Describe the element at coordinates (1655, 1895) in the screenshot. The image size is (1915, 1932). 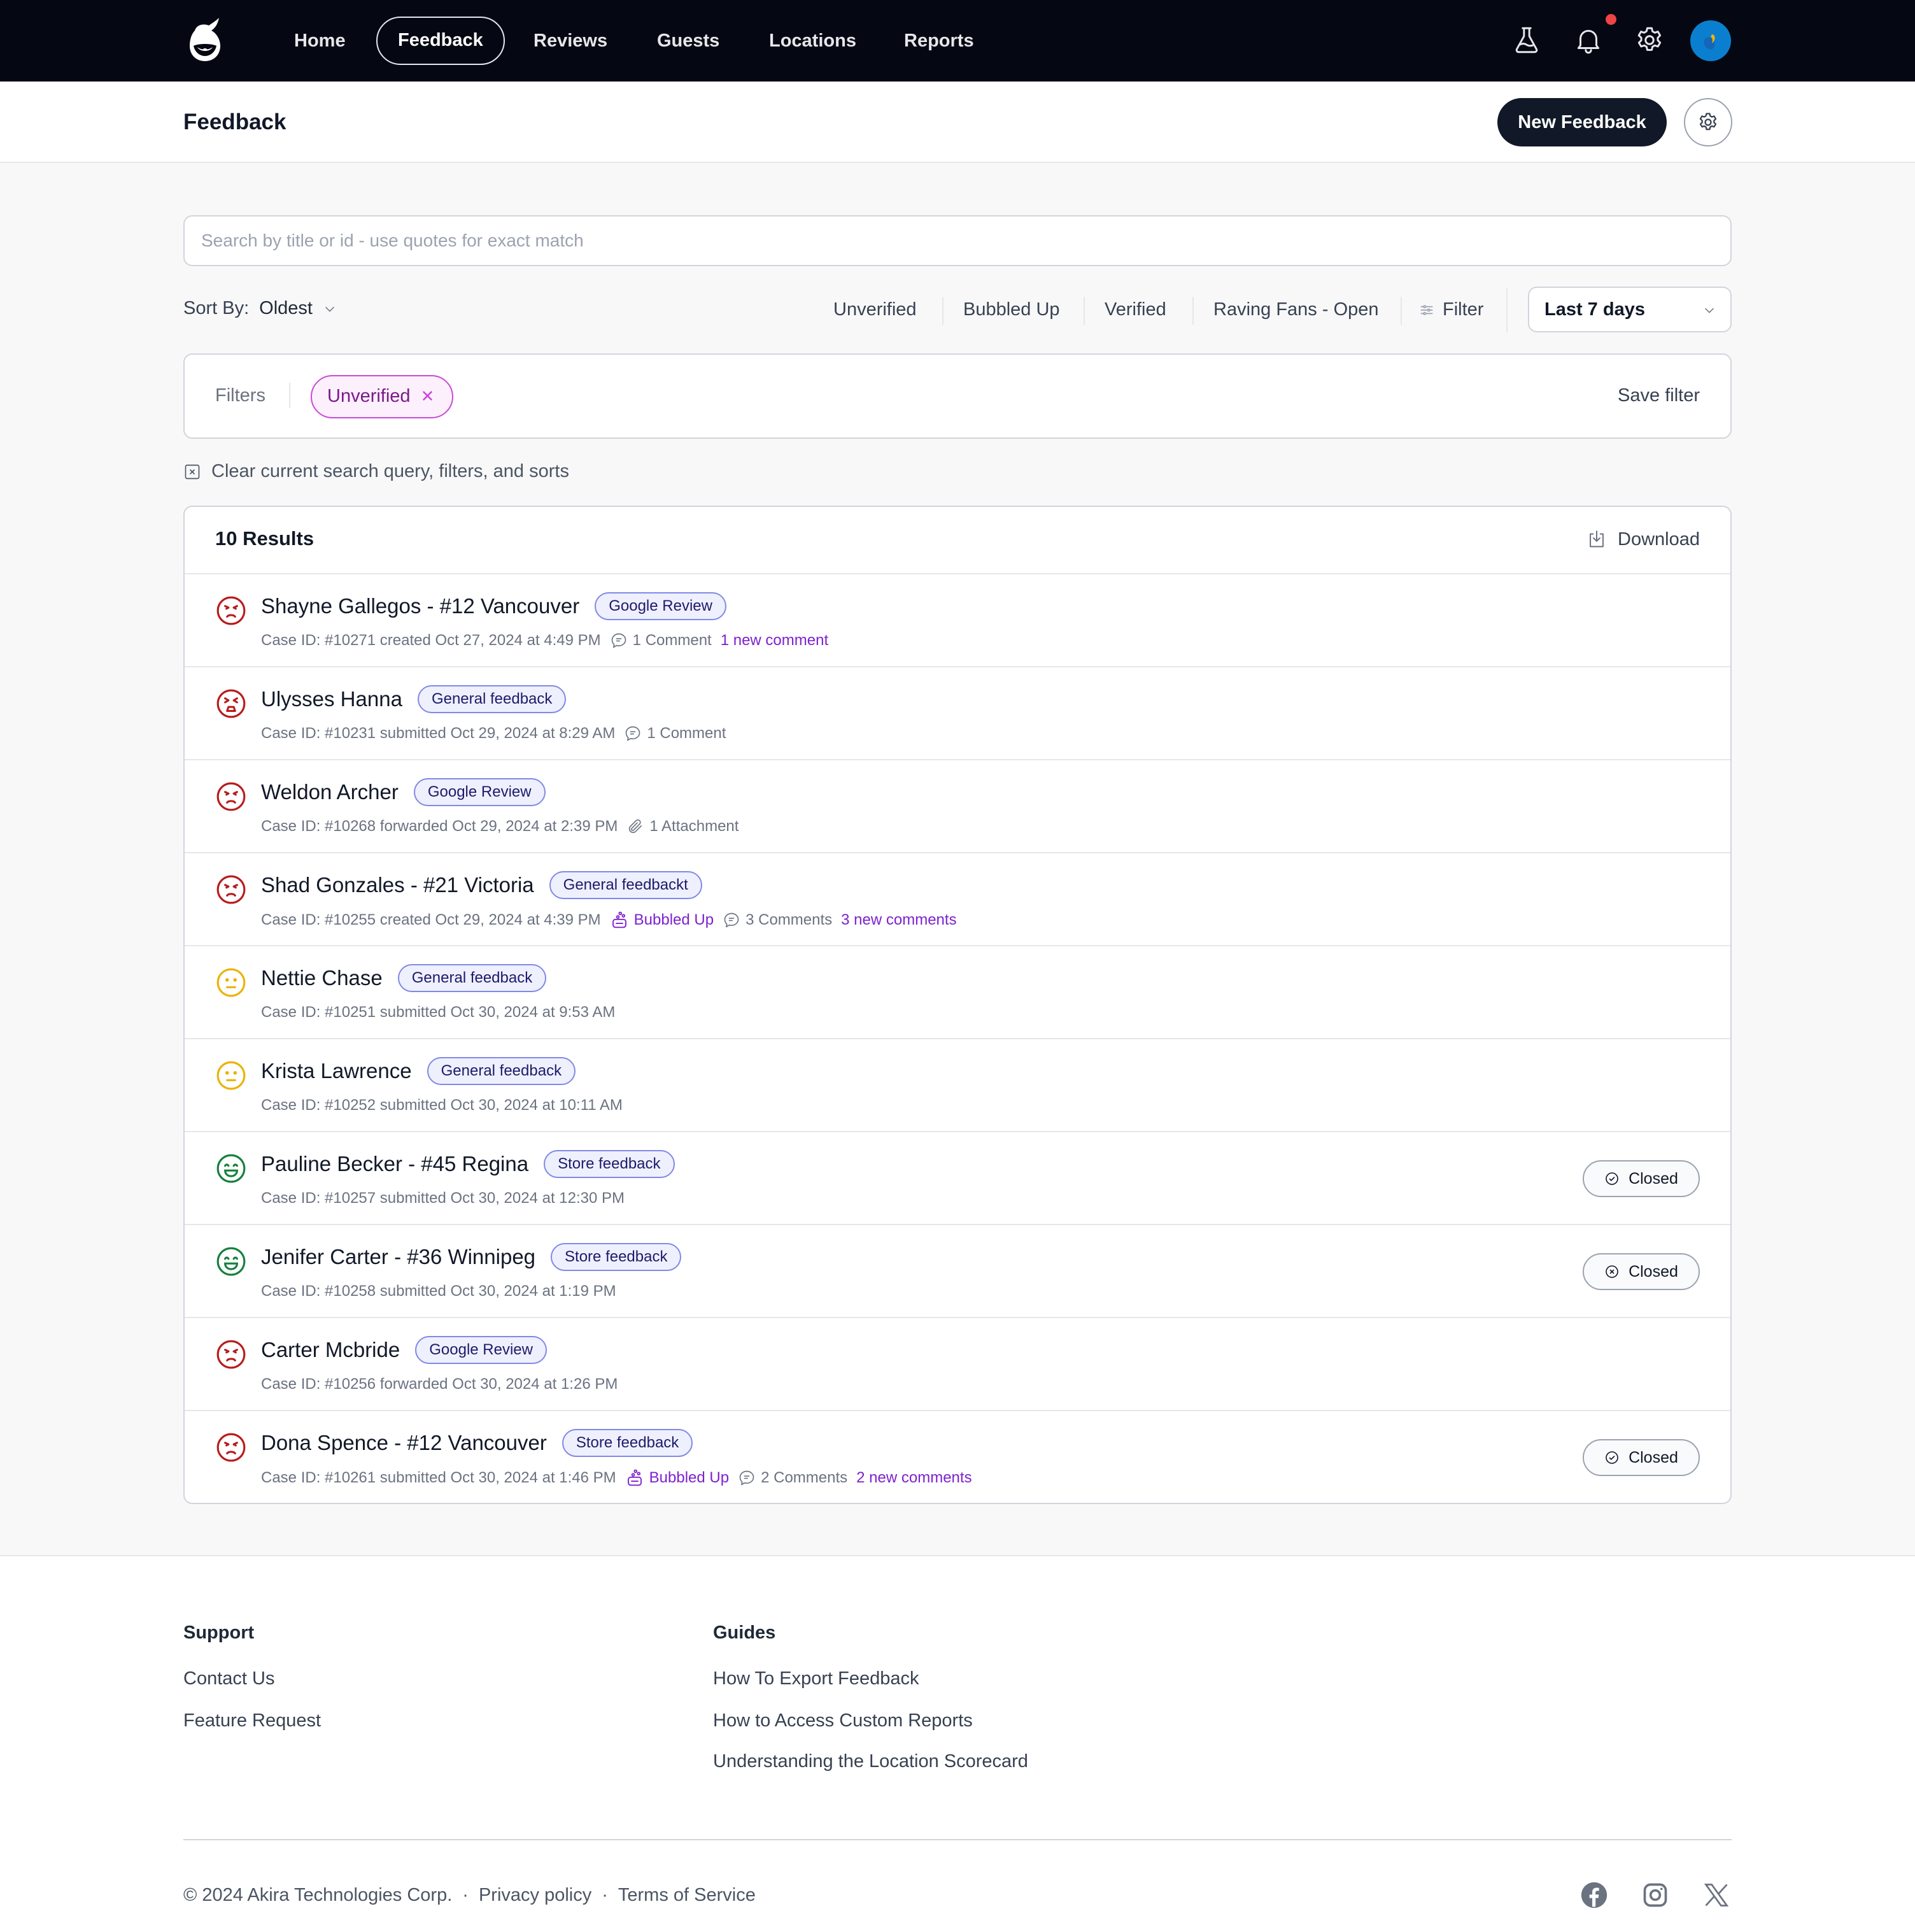
I see `instagram-icon` at that location.